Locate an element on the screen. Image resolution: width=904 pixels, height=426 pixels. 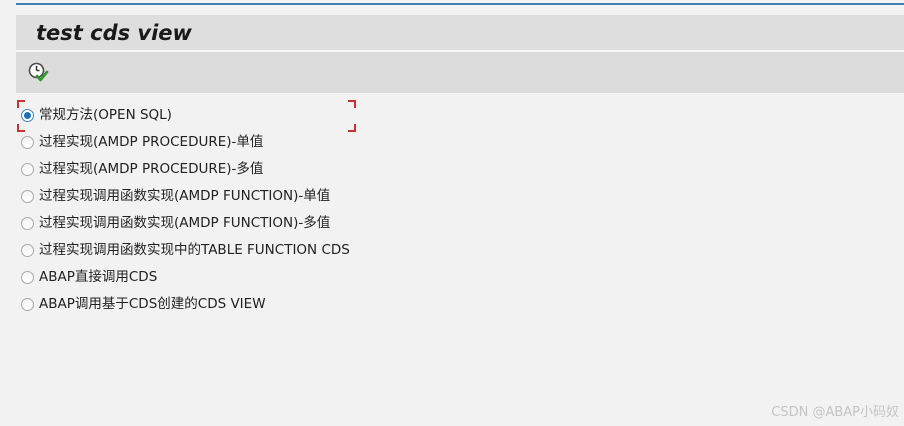
radio-option-abap-direct-cds: ABAP直接调用CDS is located at coordinates (89, 277).